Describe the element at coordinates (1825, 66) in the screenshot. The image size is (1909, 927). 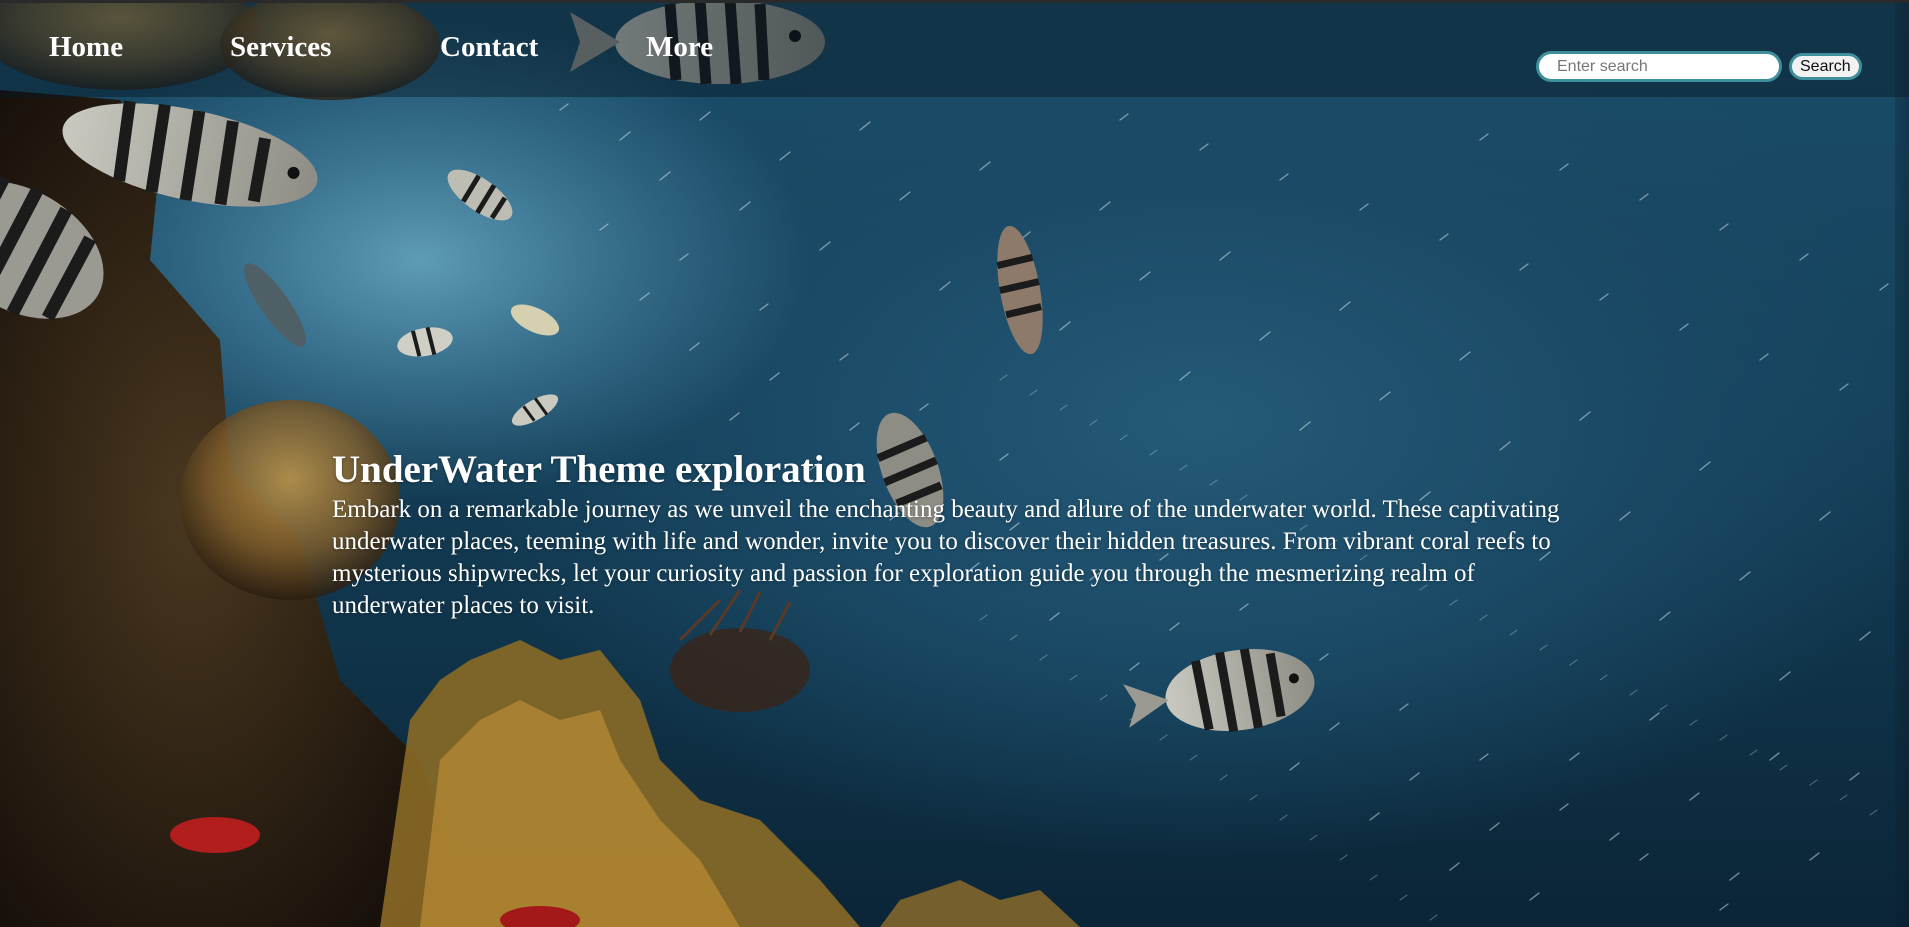
I see `search-button: Search` at that location.